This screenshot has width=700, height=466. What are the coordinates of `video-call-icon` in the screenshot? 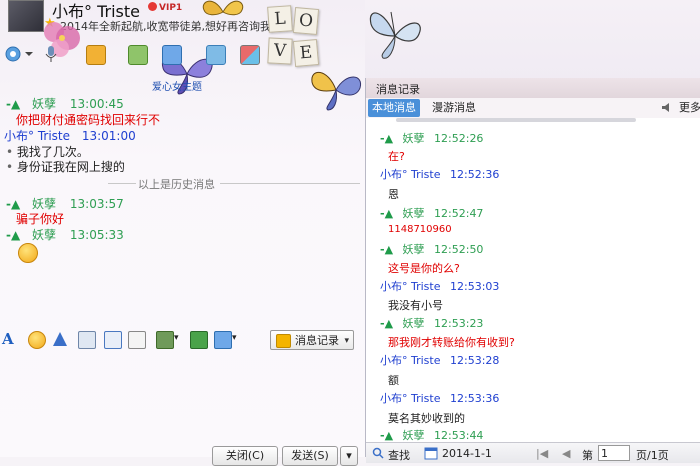 It's located at (13, 54).